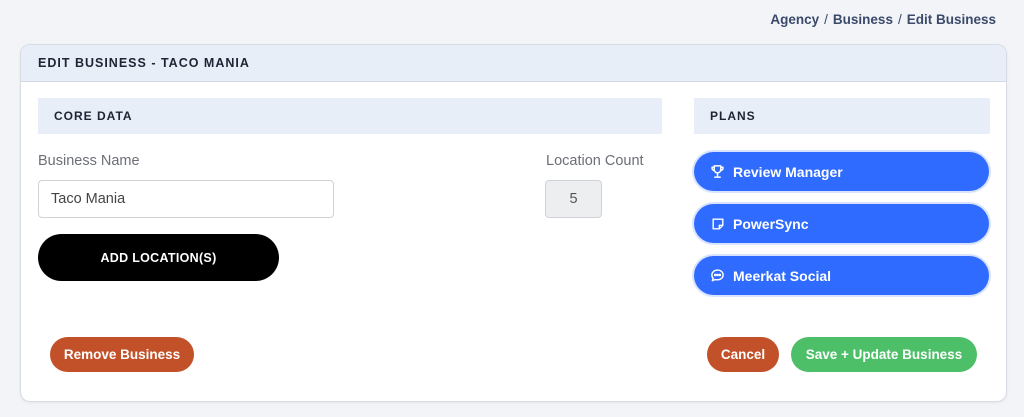 The image size is (1024, 417). I want to click on business-name-input, so click(186, 199).